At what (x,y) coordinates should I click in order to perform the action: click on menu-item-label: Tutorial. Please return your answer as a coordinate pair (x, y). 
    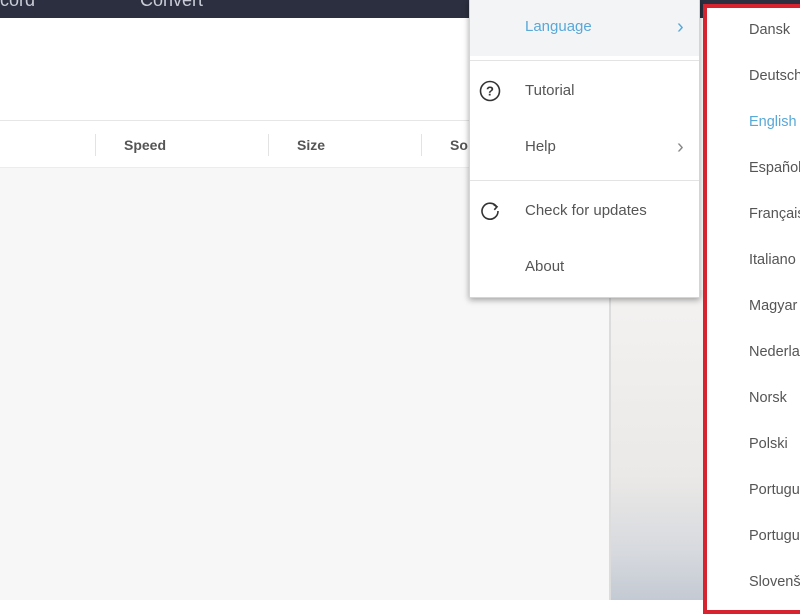
    Looking at the image, I should click on (550, 90).